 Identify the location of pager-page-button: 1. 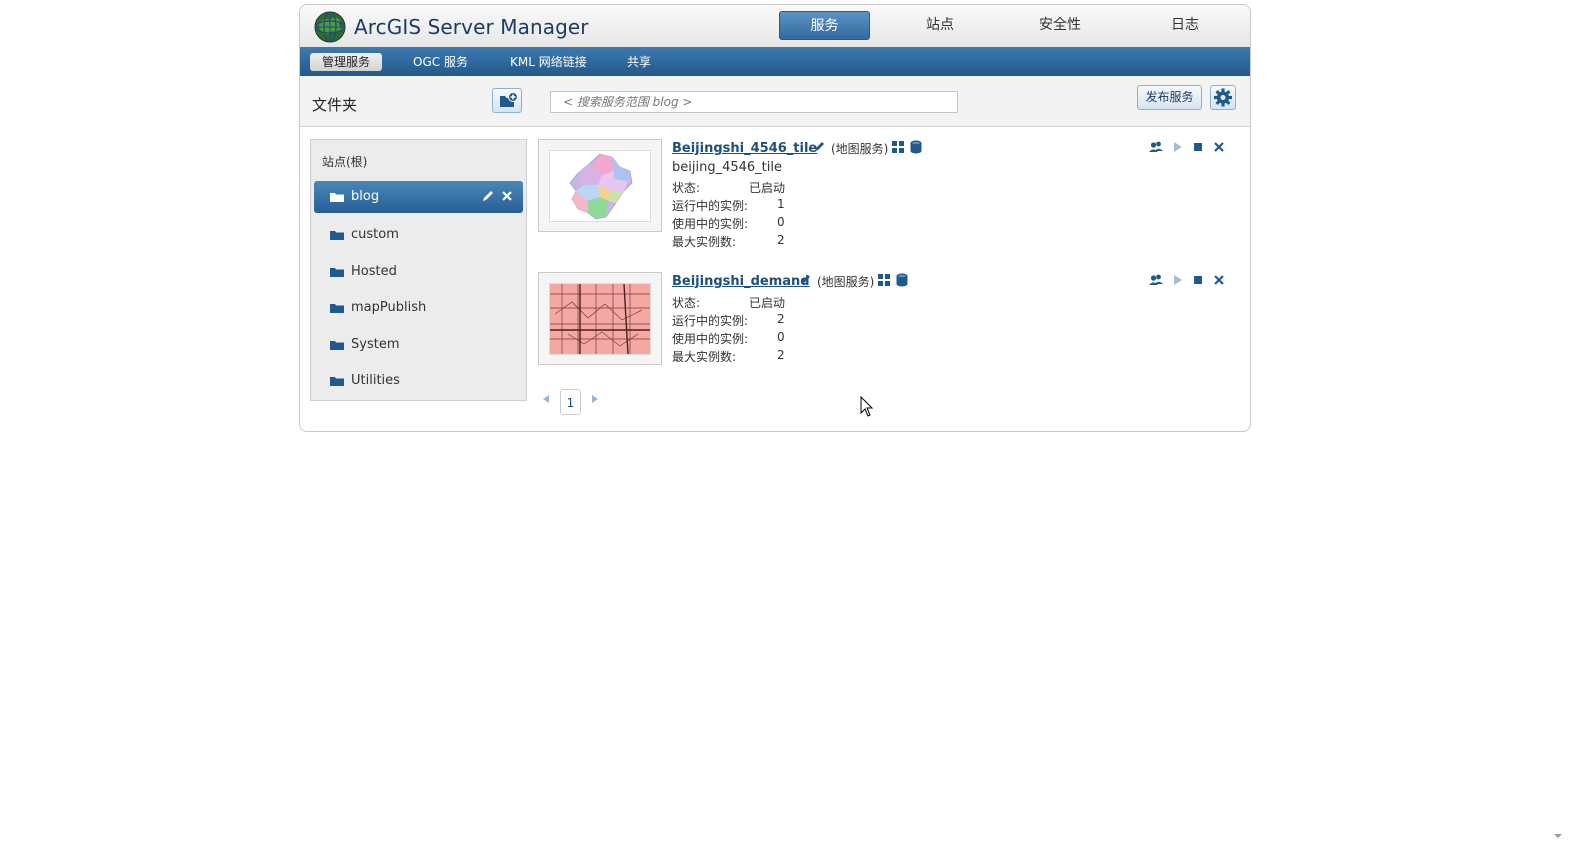
(570, 402).